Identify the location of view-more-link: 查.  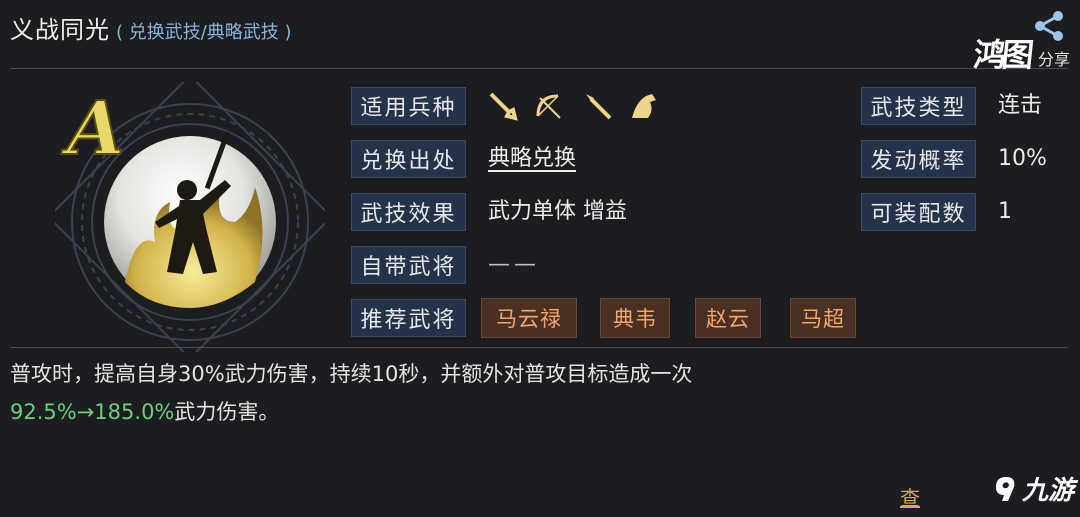
(910, 496).